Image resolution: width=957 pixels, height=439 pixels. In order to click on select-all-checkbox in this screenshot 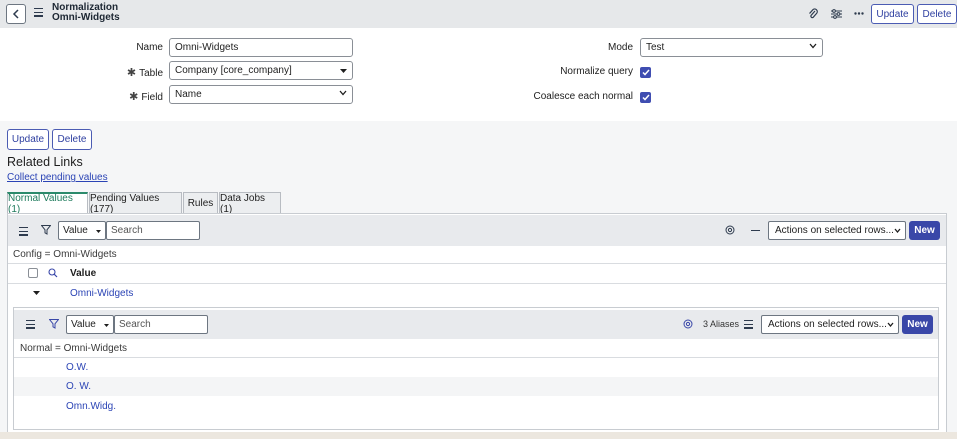, I will do `click(33, 273)`.